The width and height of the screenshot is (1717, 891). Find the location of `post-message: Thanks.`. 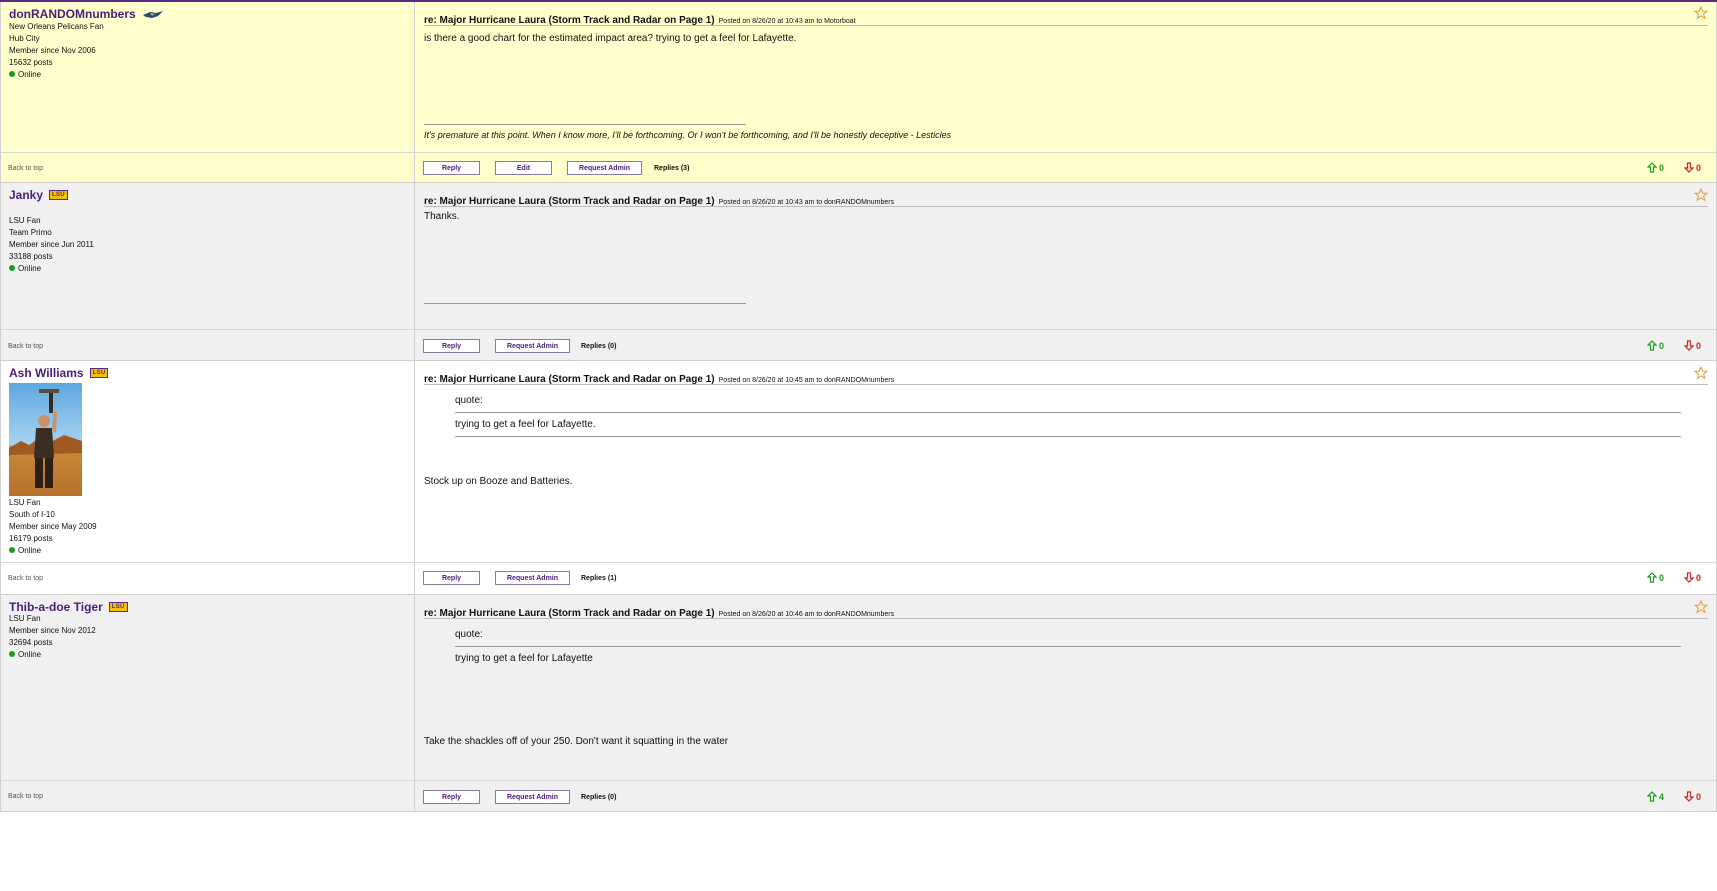

post-message: Thanks. is located at coordinates (442, 216).